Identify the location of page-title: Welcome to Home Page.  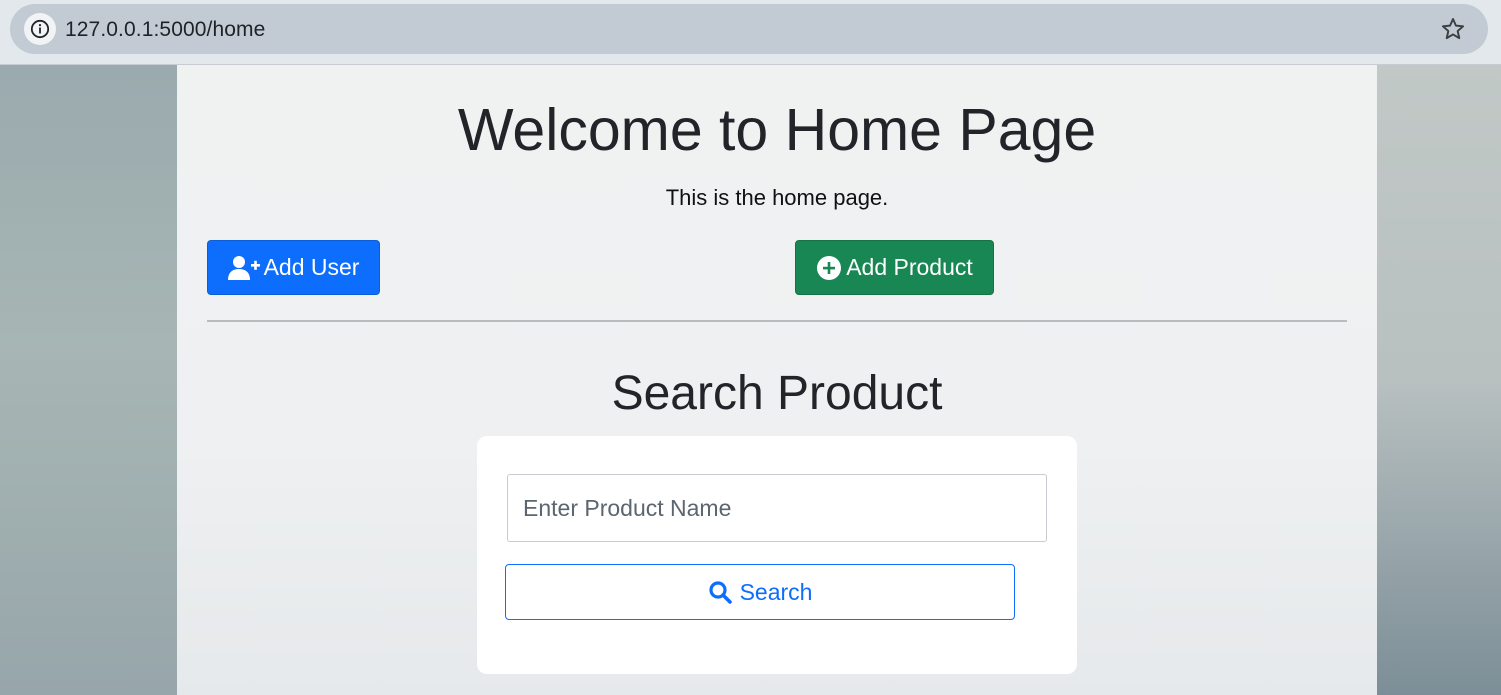
(777, 130).